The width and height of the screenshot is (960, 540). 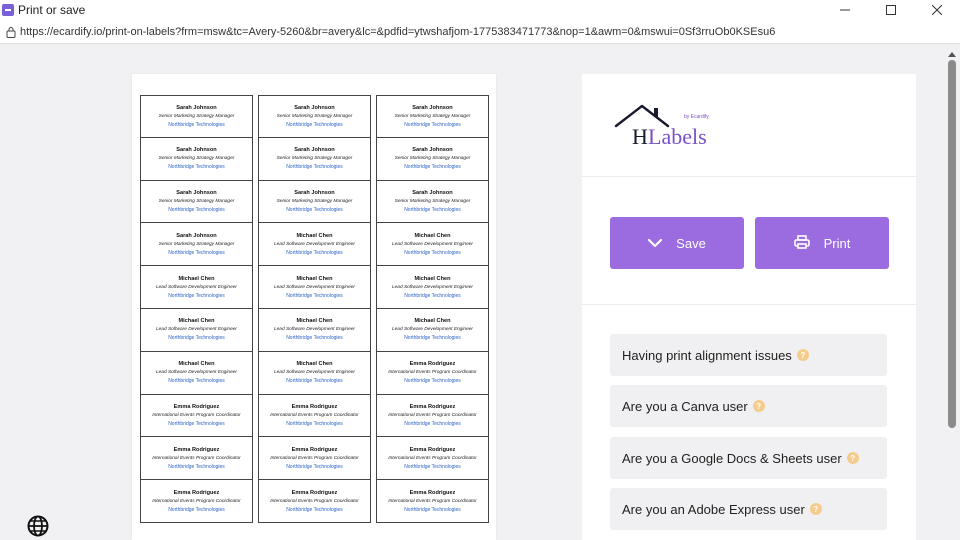 What do you see at coordinates (8, 10) in the screenshot?
I see `app-icon` at bounding box center [8, 10].